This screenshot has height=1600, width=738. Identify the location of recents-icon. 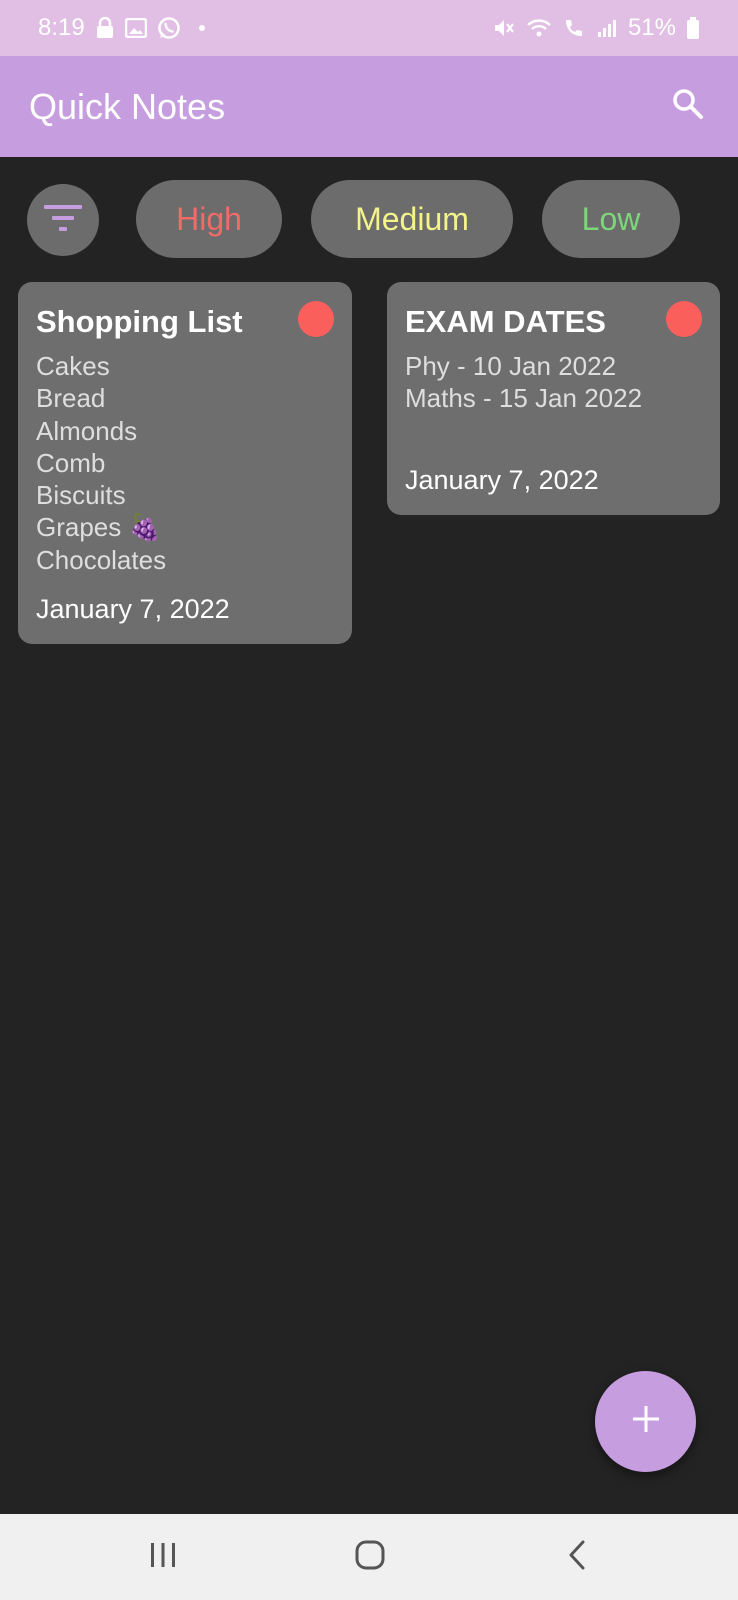
(163, 1557).